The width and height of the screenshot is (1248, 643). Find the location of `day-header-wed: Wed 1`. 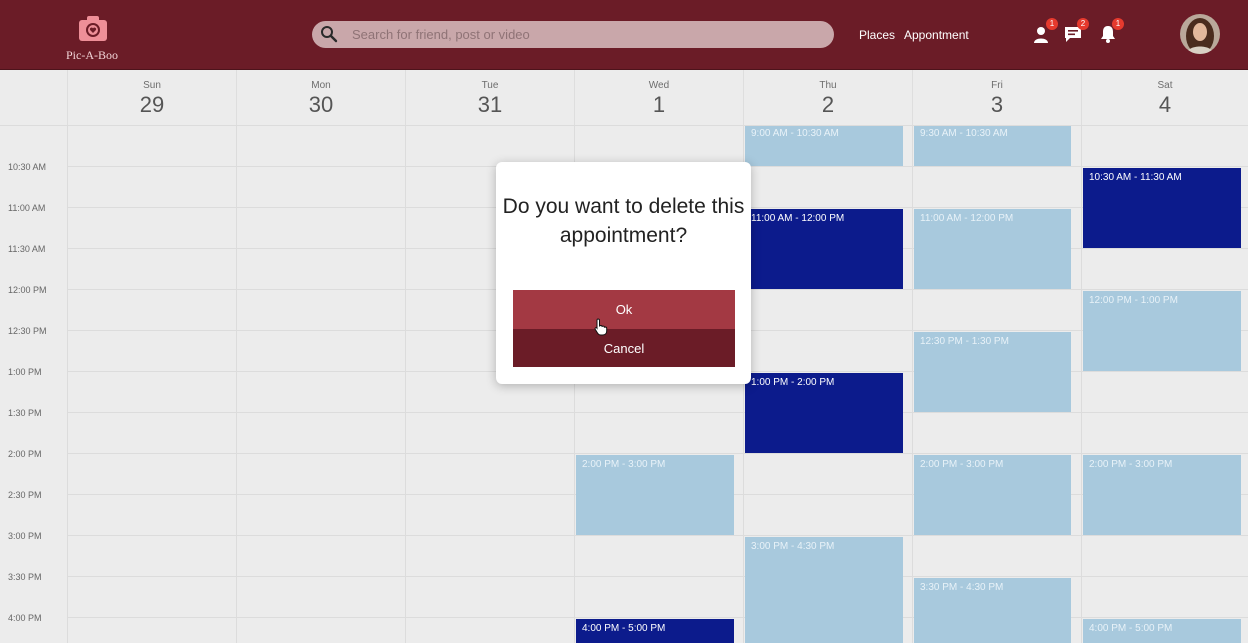

day-header-wed: Wed 1 is located at coordinates (658, 98).